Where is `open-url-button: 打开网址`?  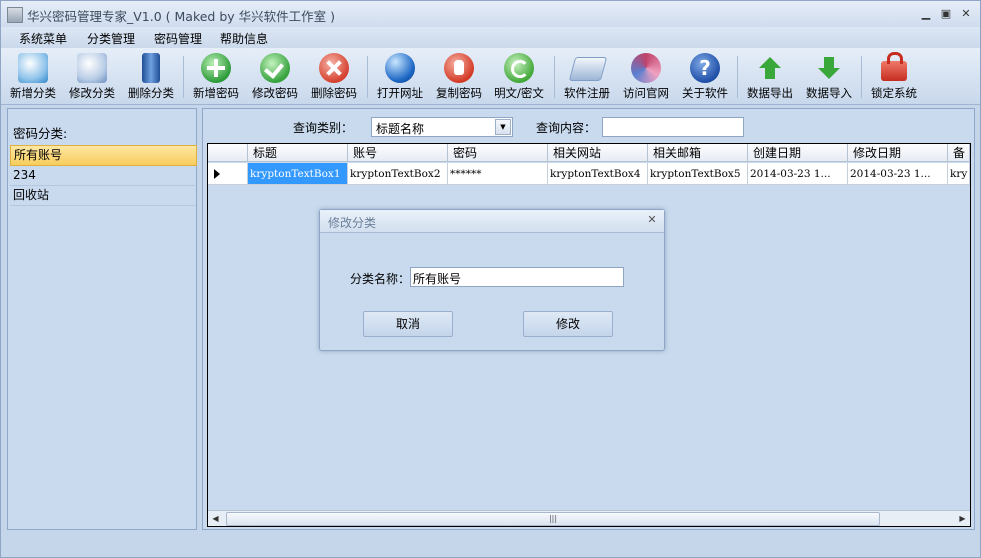 open-url-button: 打开网址 is located at coordinates (400, 76).